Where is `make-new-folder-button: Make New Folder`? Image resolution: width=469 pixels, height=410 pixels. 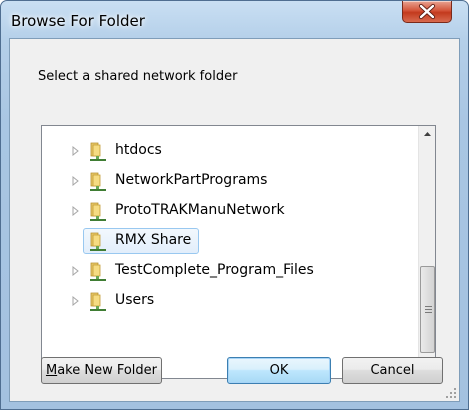 make-new-folder-button: Make New Folder is located at coordinates (101, 370).